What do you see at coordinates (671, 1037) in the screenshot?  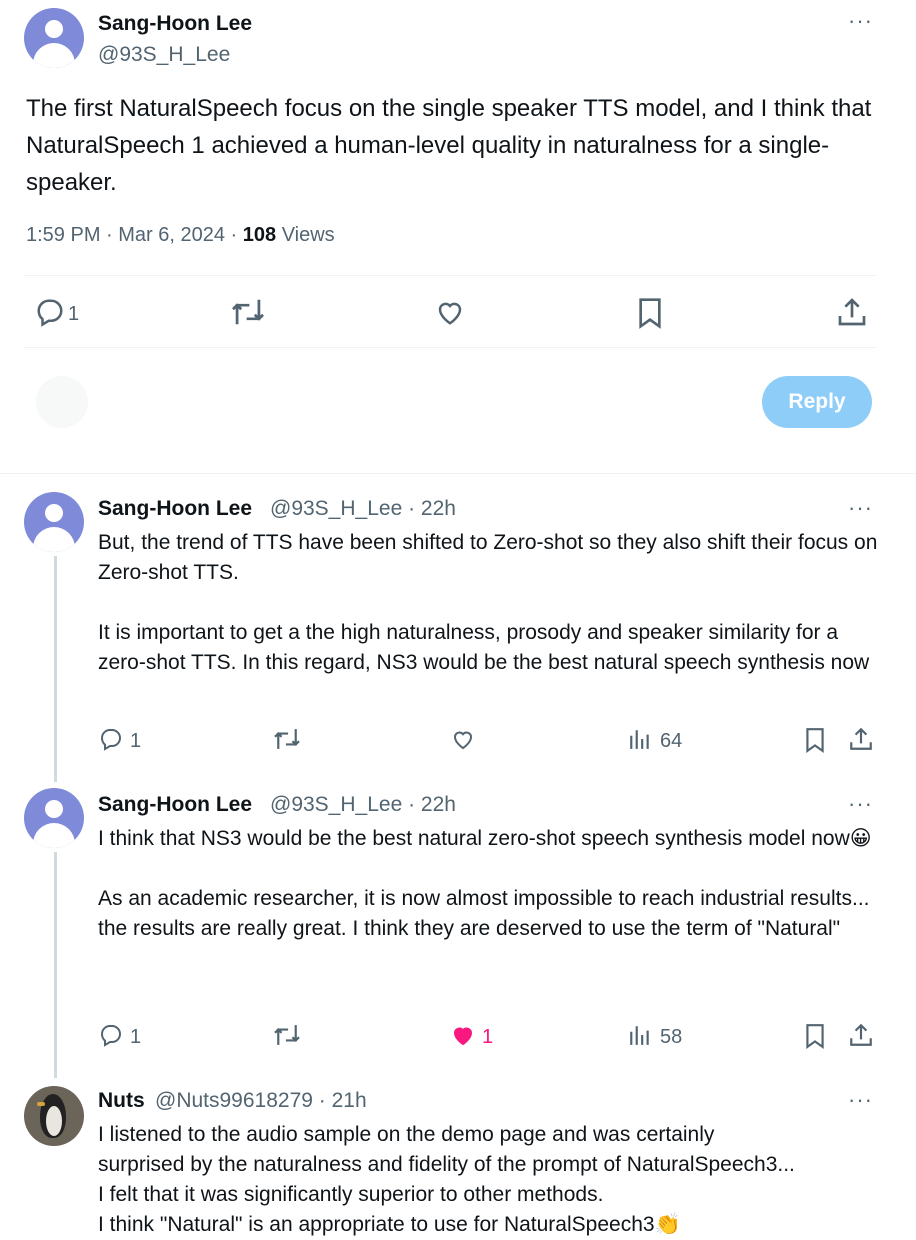 I see `views-count: 58` at bounding box center [671, 1037].